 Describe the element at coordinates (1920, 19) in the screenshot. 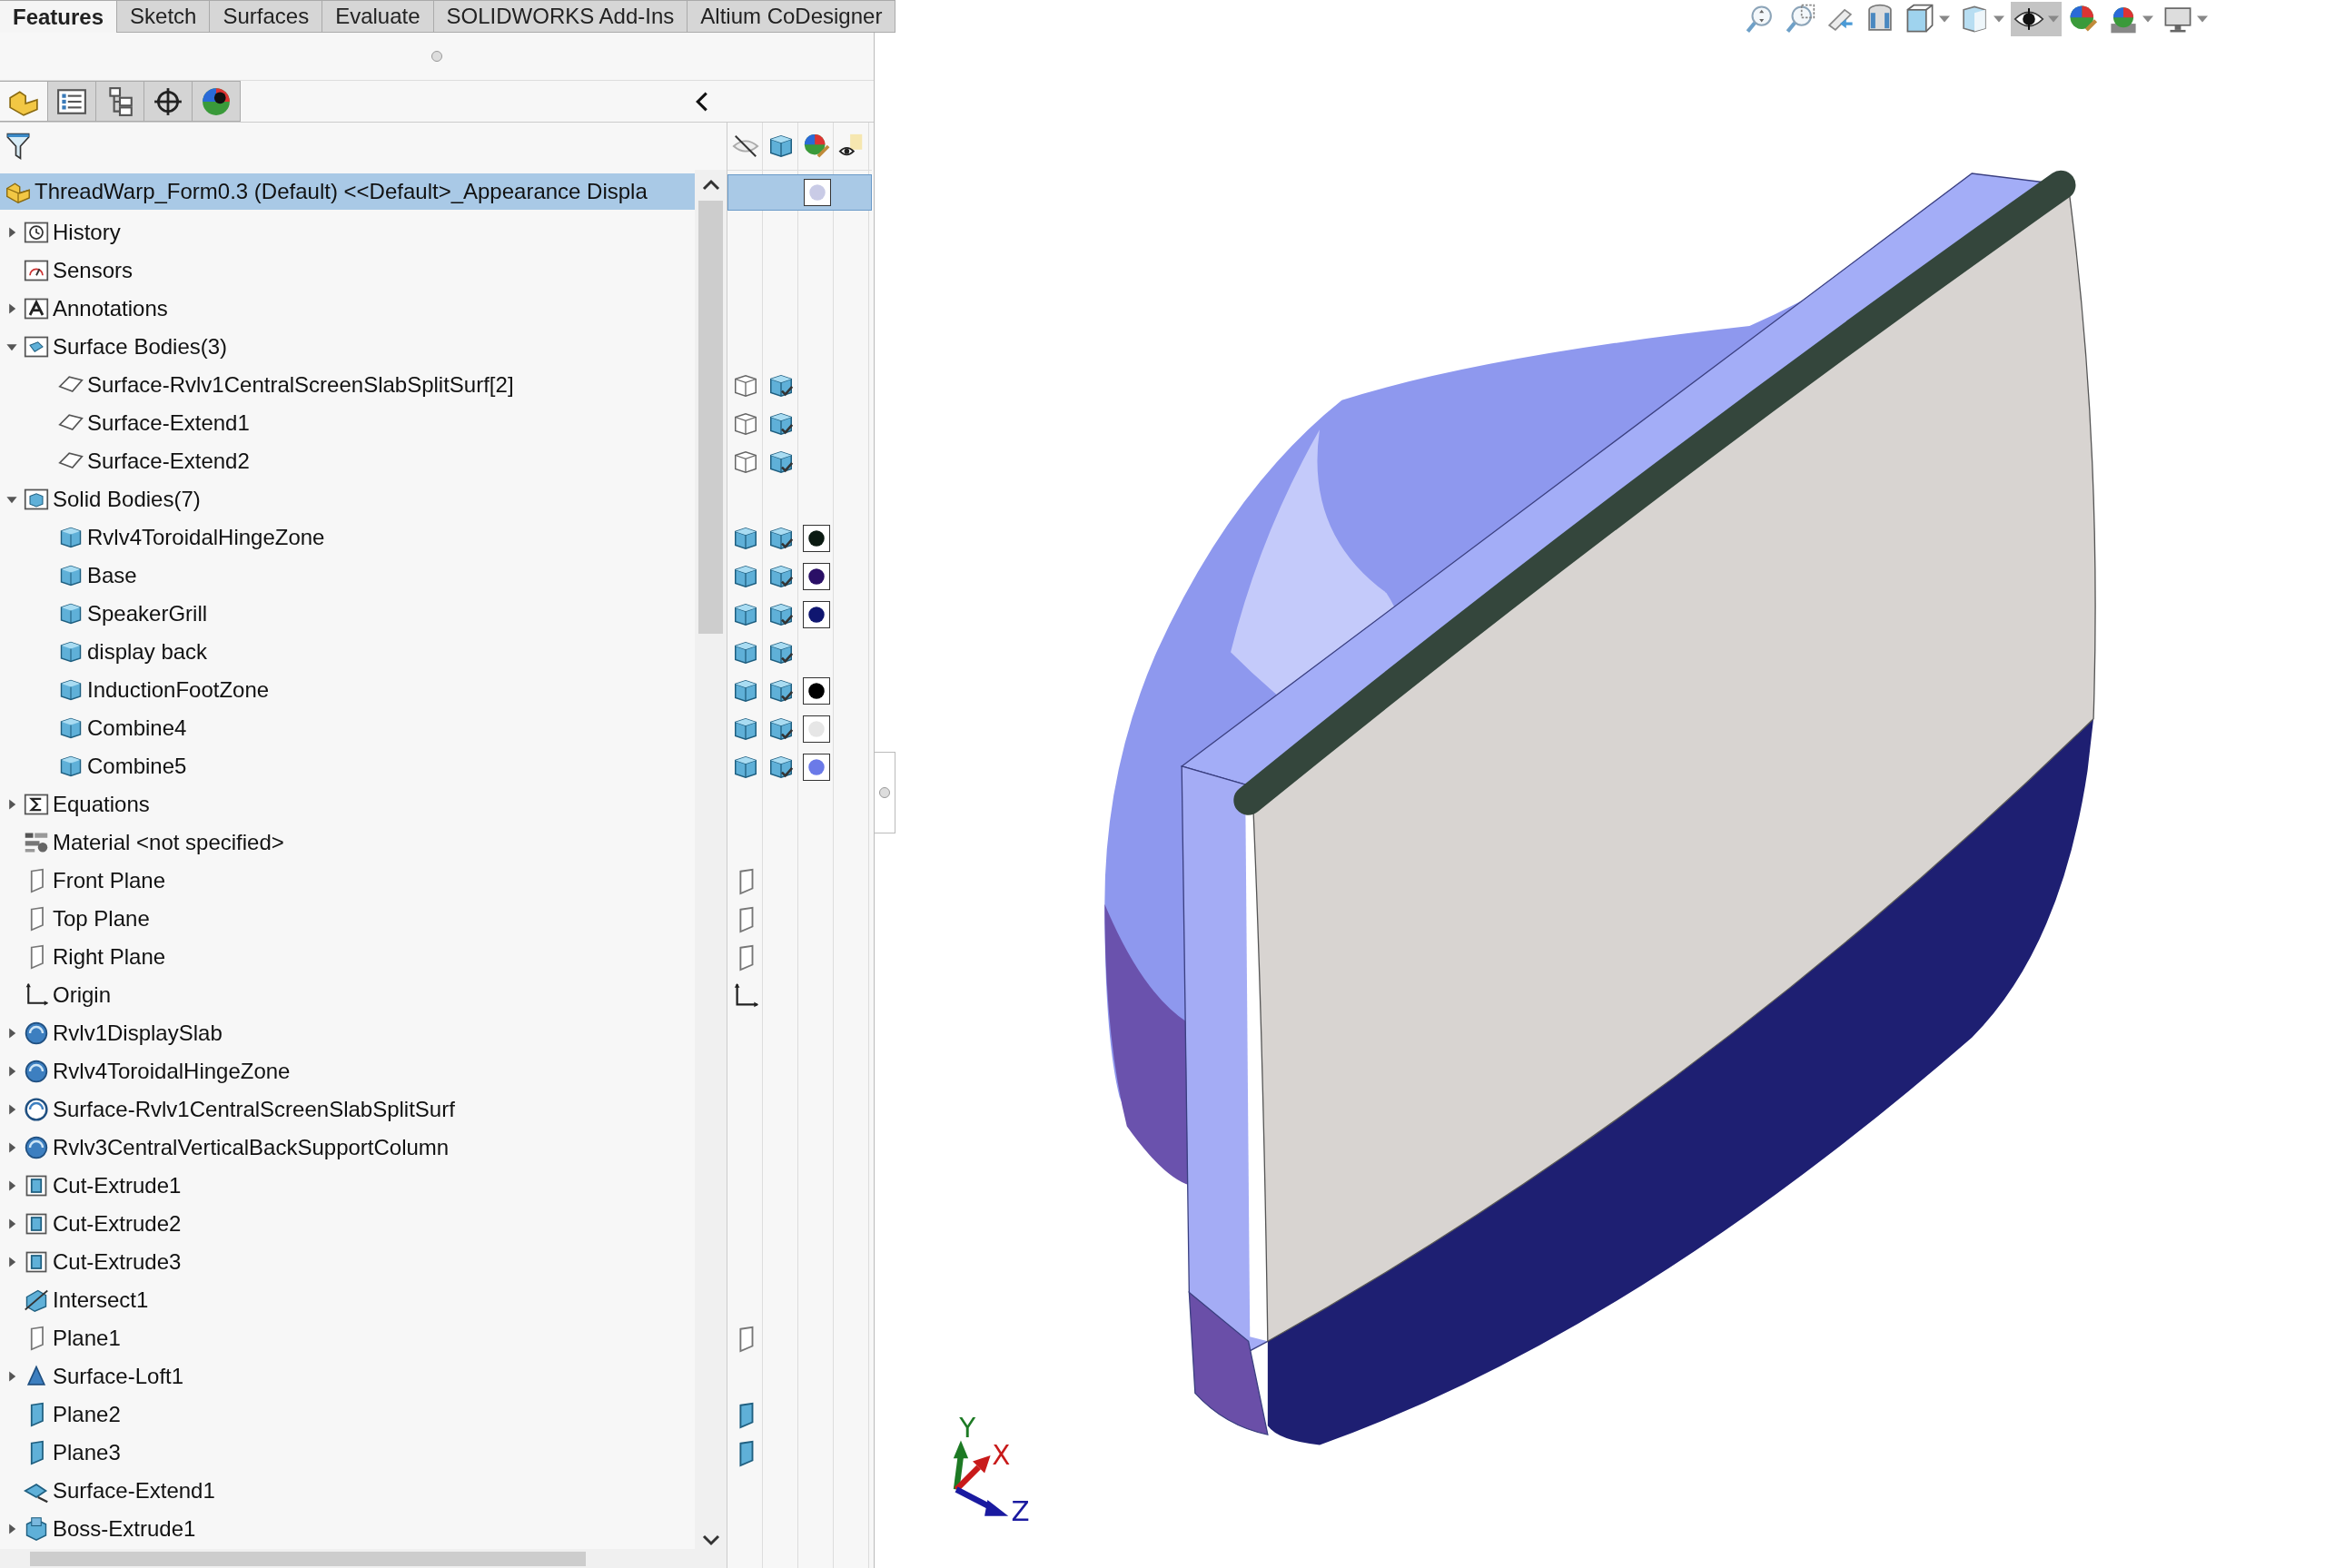

I see `view-orientation-icon` at that location.